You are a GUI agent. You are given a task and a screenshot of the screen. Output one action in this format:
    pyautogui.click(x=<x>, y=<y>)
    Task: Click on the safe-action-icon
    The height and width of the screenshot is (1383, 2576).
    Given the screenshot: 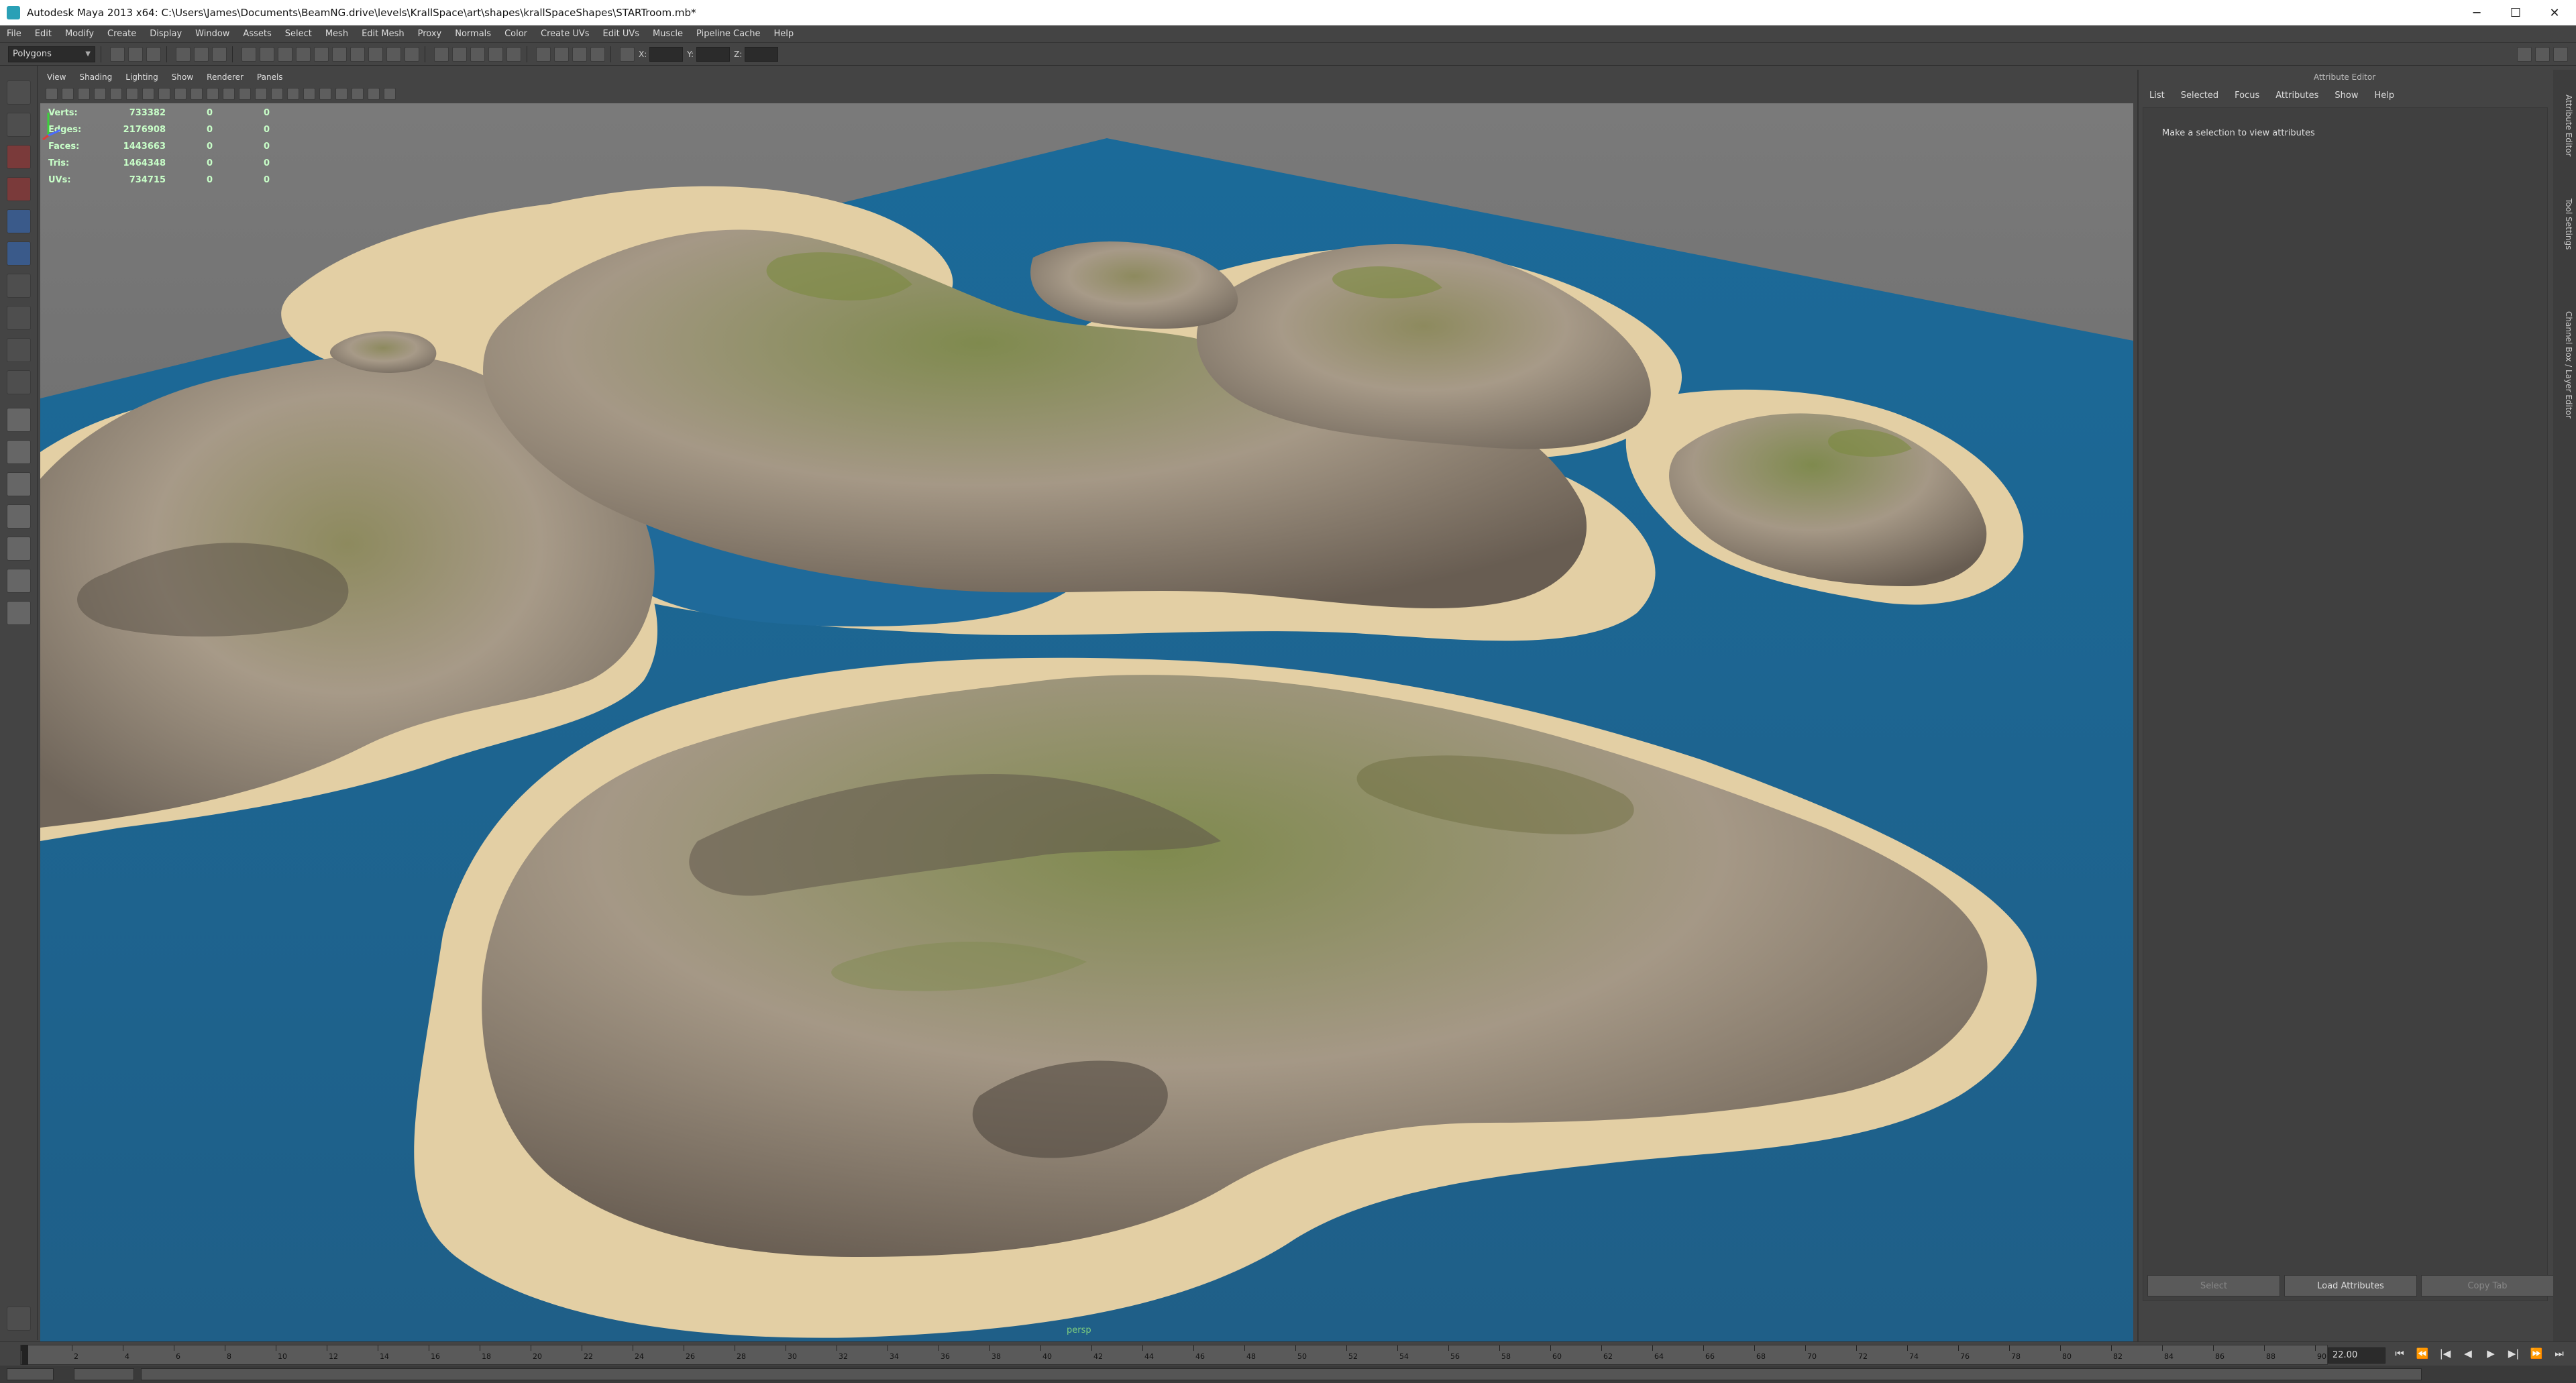 What is the action you would take?
    pyautogui.click(x=229, y=94)
    